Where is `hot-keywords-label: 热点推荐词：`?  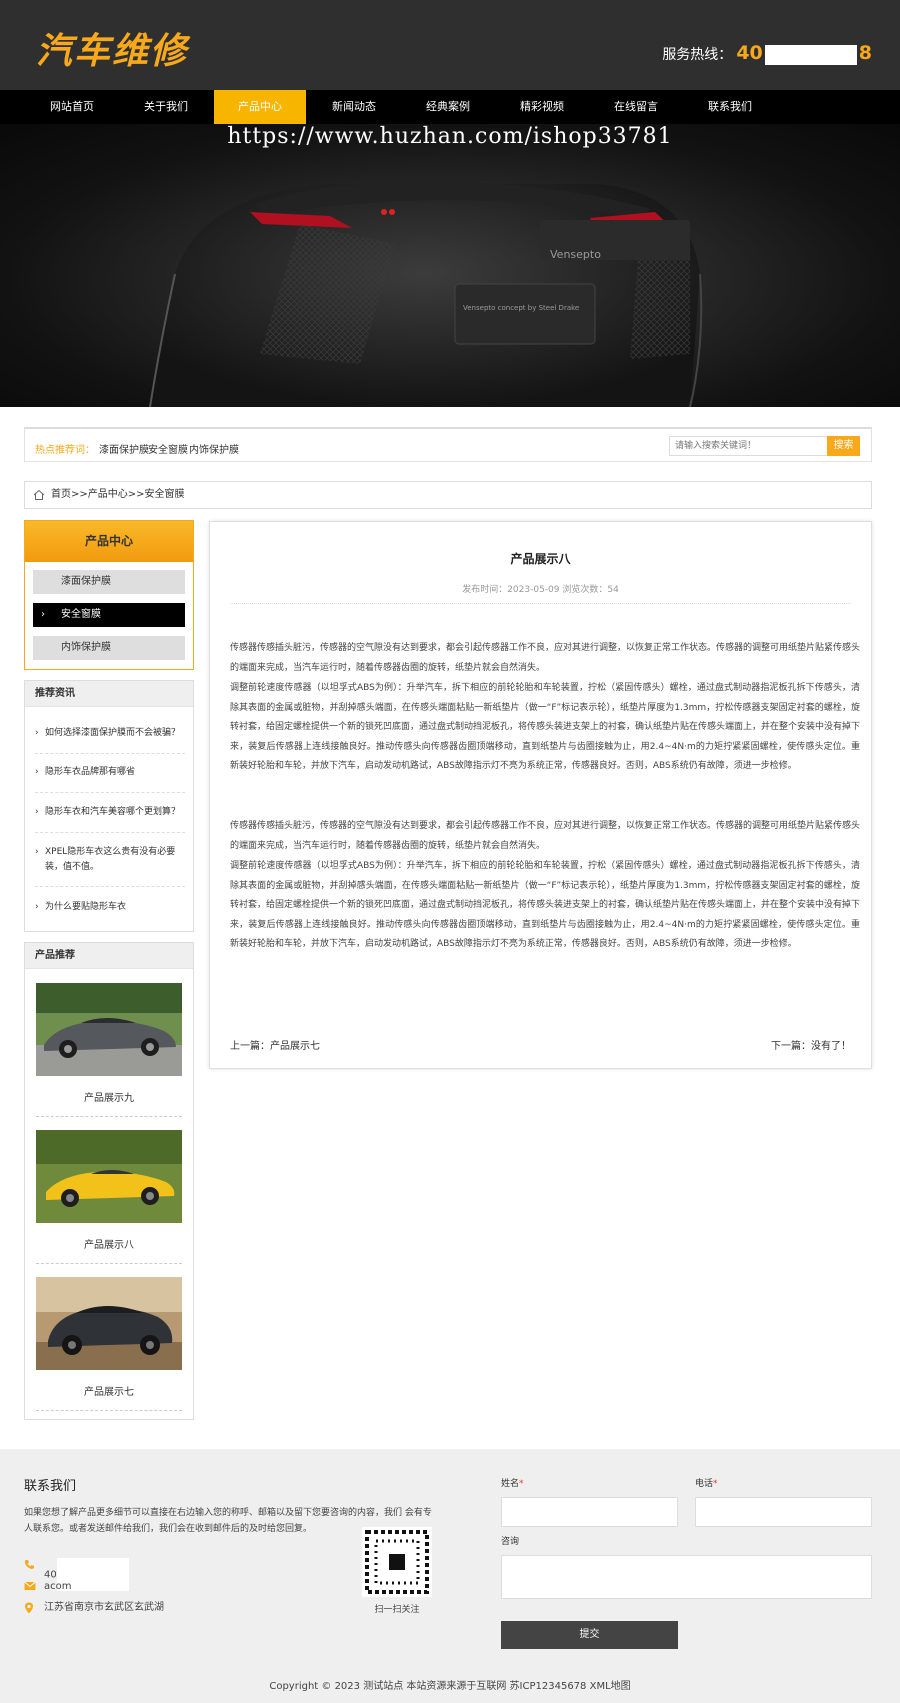
hot-keywords-label: 热点推荐词： is located at coordinates (65, 450).